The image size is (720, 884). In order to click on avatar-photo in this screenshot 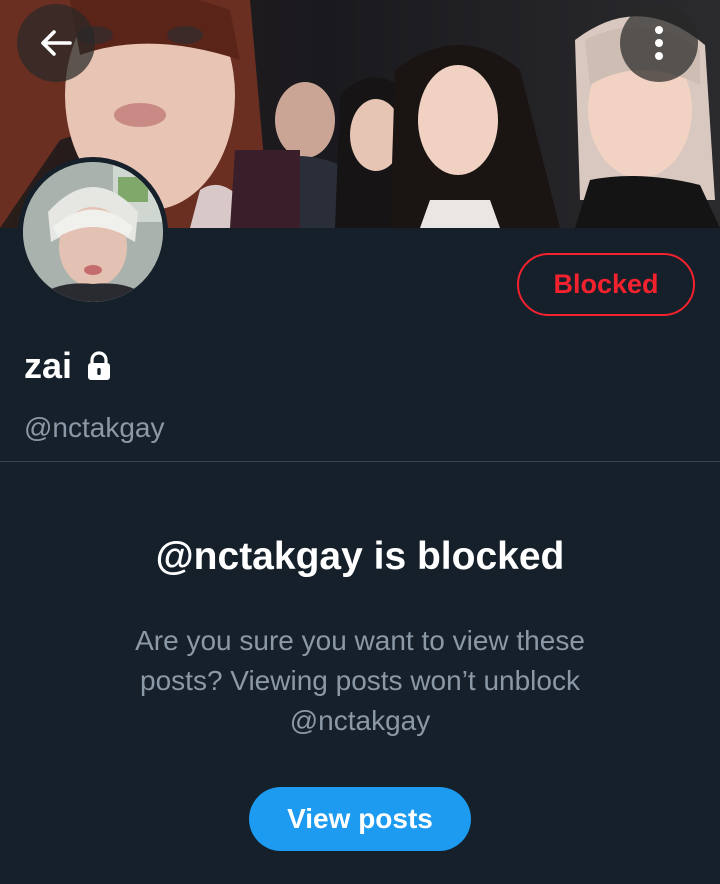, I will do `click(93, 232)`.